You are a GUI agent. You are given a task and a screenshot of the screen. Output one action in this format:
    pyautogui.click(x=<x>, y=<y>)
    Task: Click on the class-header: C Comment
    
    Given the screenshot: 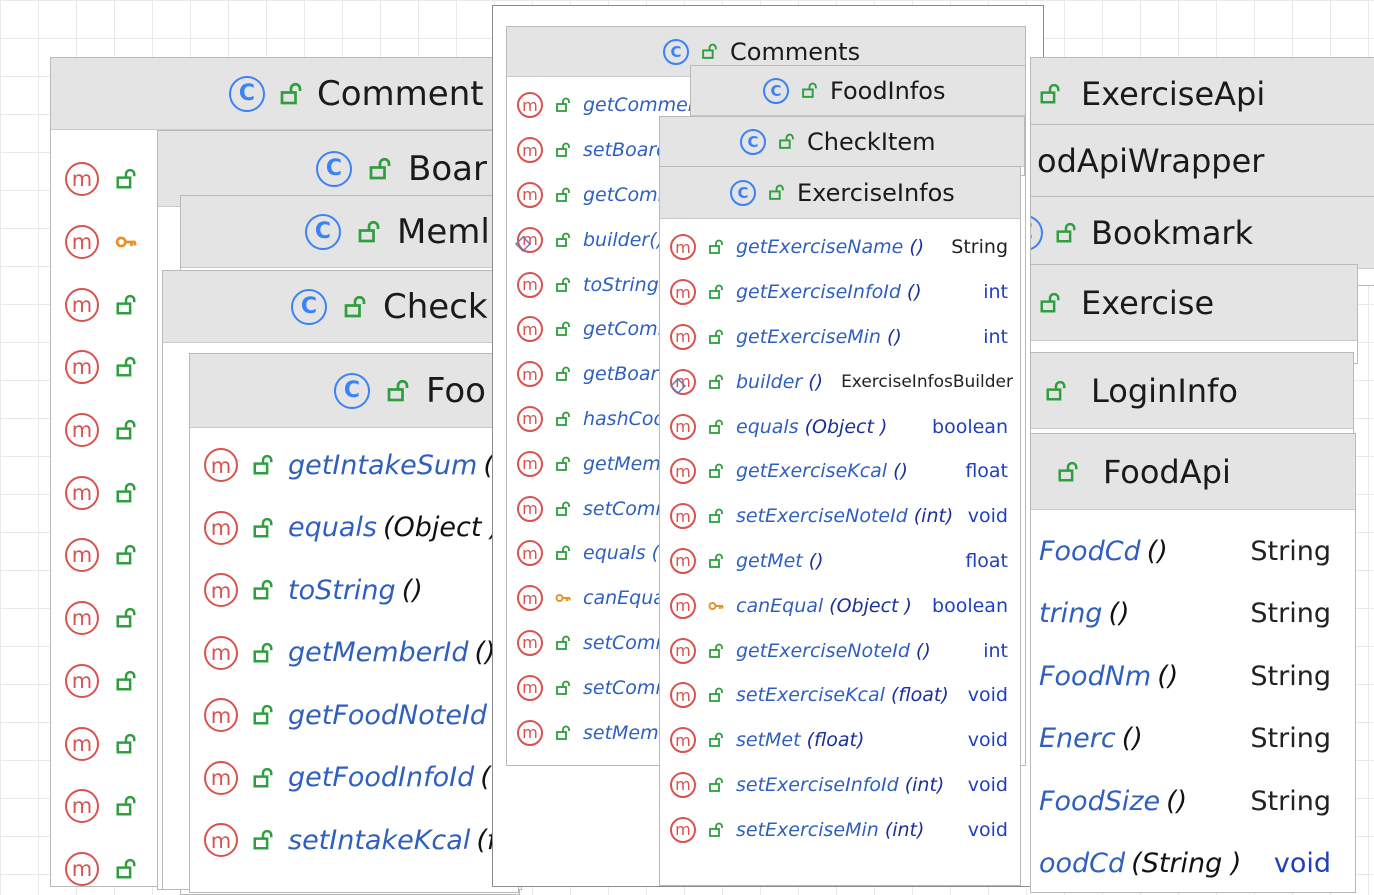 What is the action you would take?
    pyautogui.click(x=280, y=94)
    